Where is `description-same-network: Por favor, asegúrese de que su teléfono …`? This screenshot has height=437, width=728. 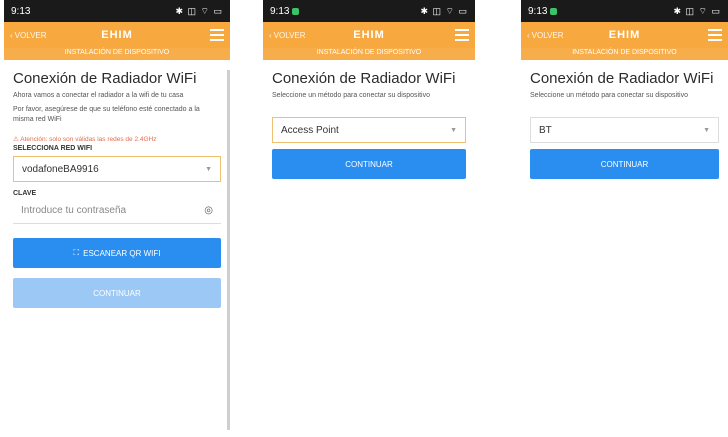 description-same-network: Por favor, asegúrese de que su teléfono … is located at coordinates (106, 114).